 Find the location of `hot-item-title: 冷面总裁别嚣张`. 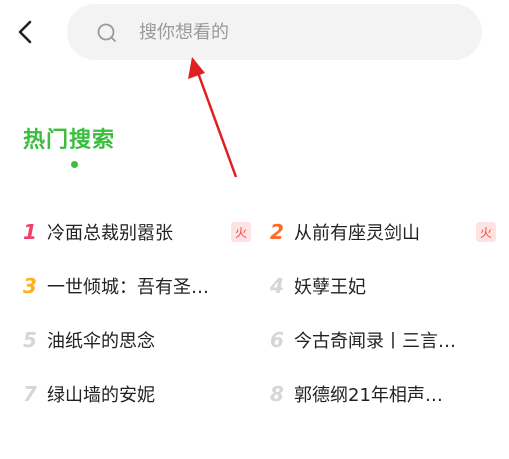

hot-item-title: 冷面总裁别嚣张 is located at coordinates (110, 233).